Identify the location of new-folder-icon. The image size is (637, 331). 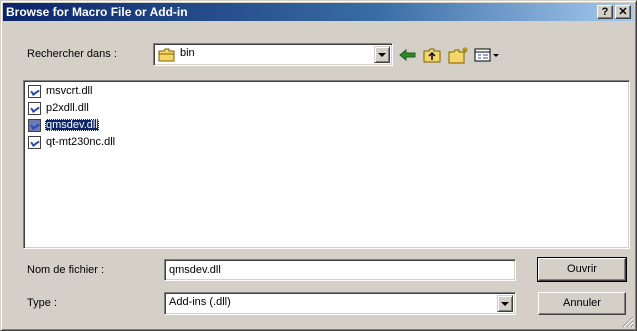
(458, 55).